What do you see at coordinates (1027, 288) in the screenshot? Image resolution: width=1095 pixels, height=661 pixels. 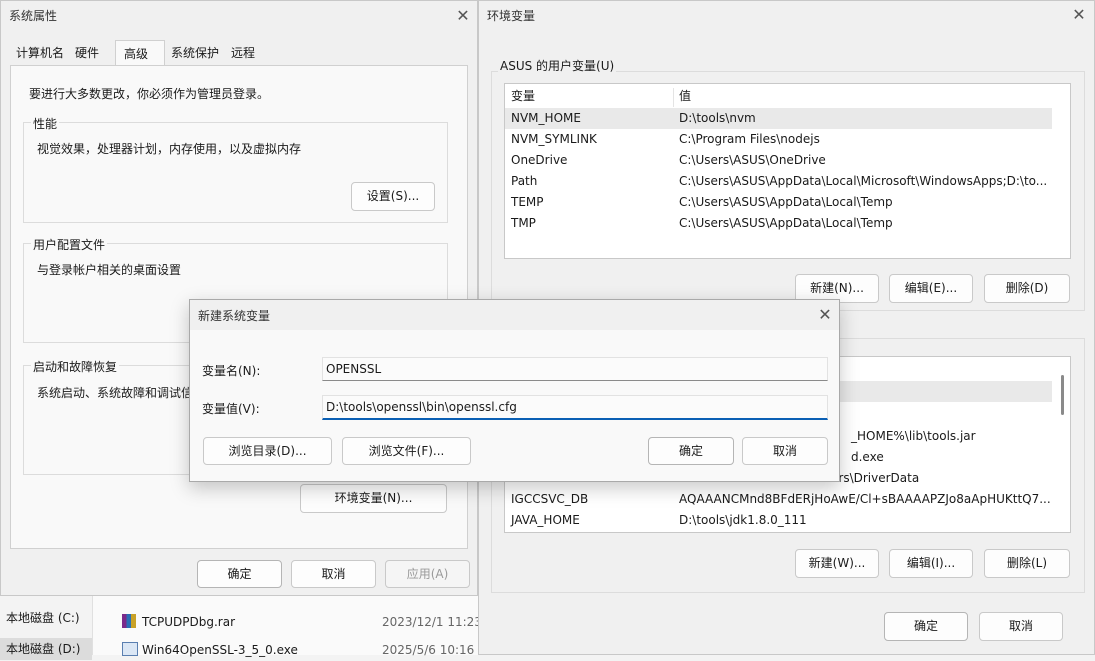 I see `user-delete-button: 删除(D)` at bounding box center [1027, 288].